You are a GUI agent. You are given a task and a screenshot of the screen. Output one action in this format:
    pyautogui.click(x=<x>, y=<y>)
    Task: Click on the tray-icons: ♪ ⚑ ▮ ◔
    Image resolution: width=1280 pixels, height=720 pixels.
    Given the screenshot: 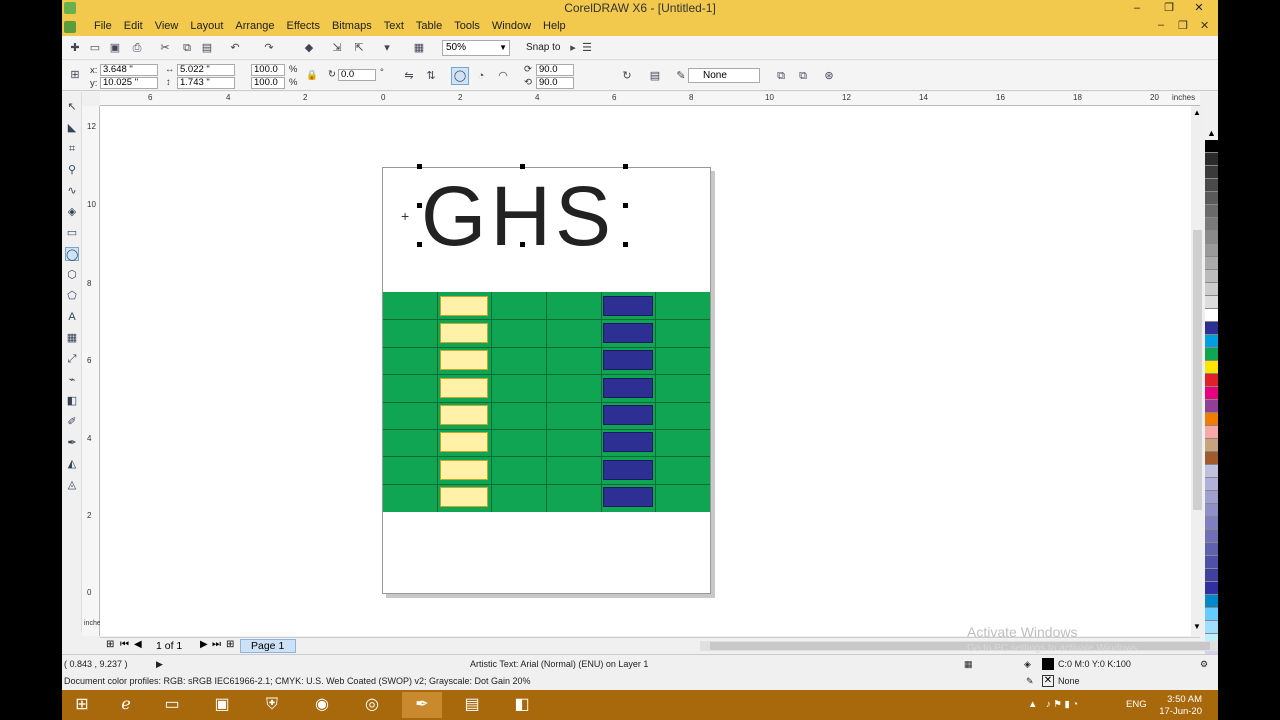 What is the action you would take?
    pyautogui.click(x=1062, y=704)
    